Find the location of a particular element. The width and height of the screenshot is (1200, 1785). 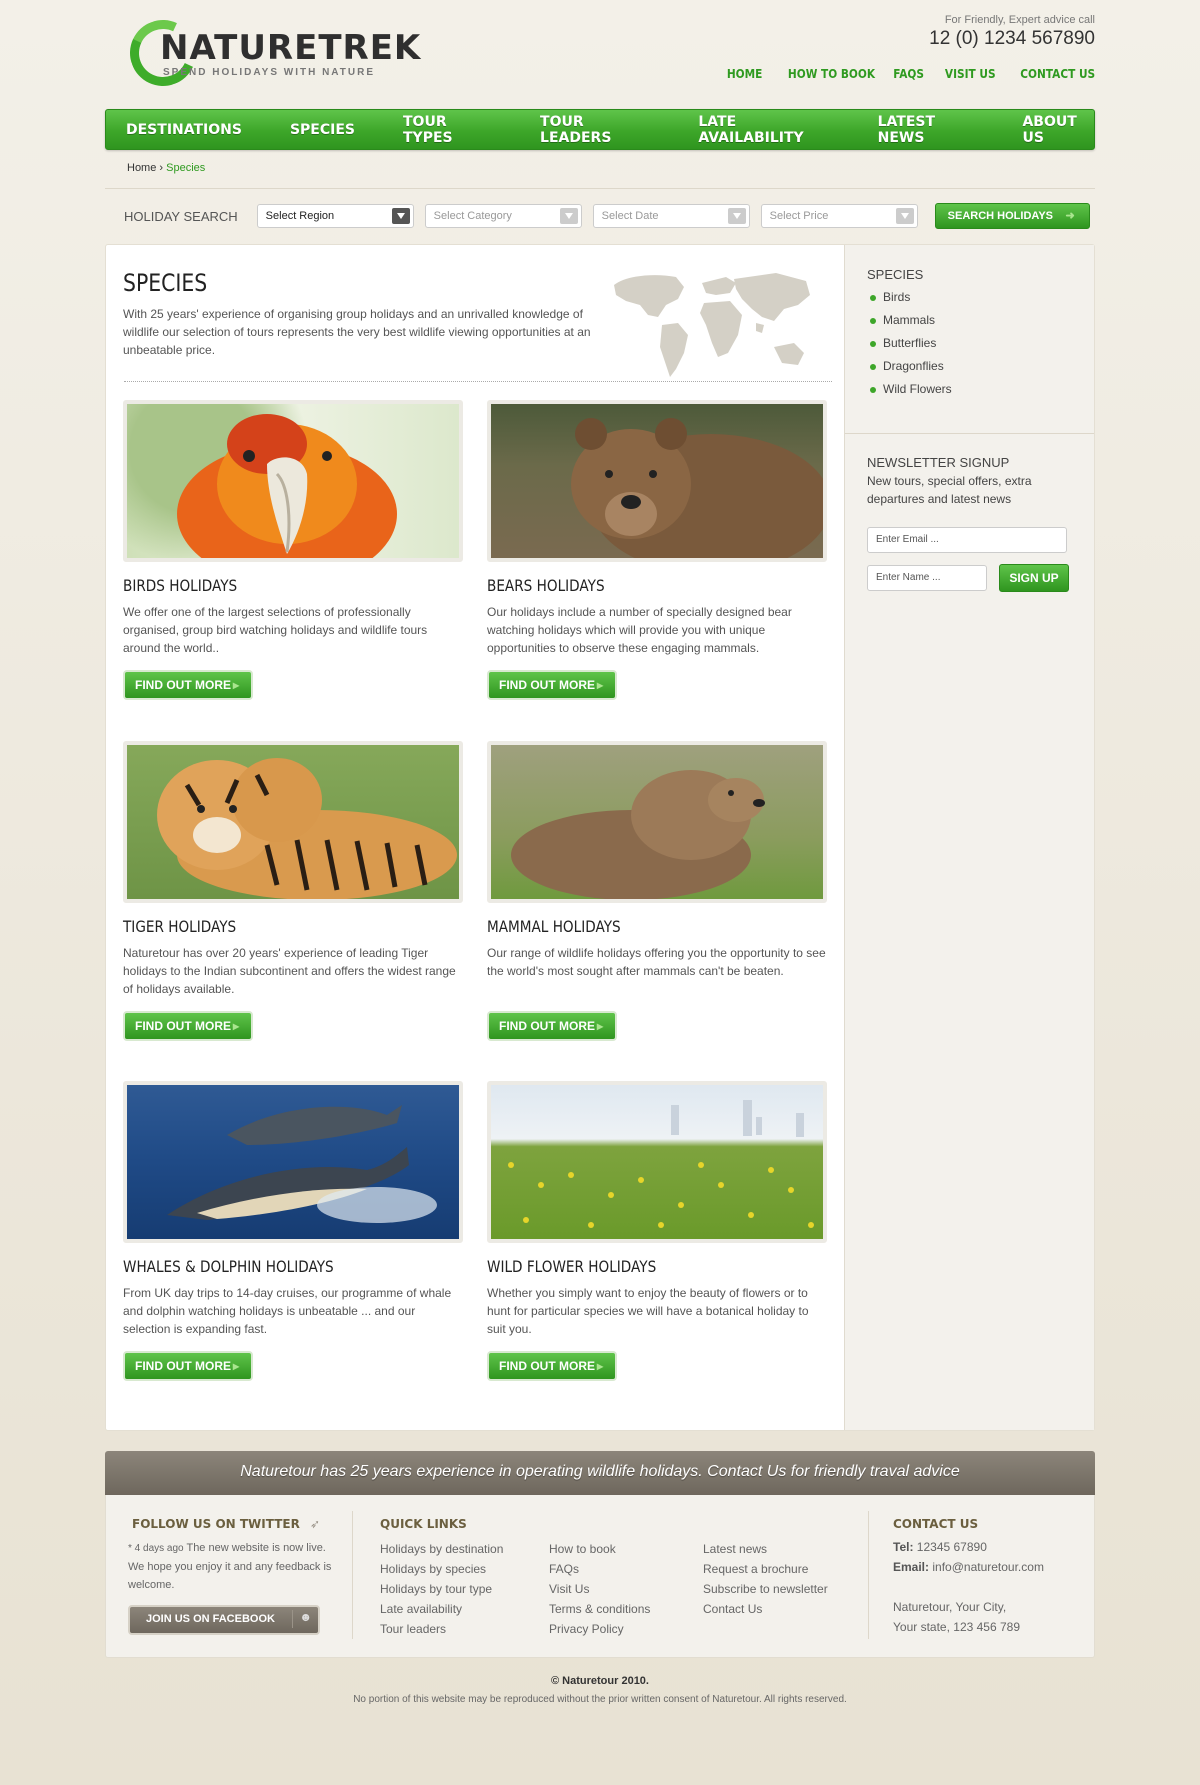

select-category-value: Select Category is located at coordinates (472, 216).